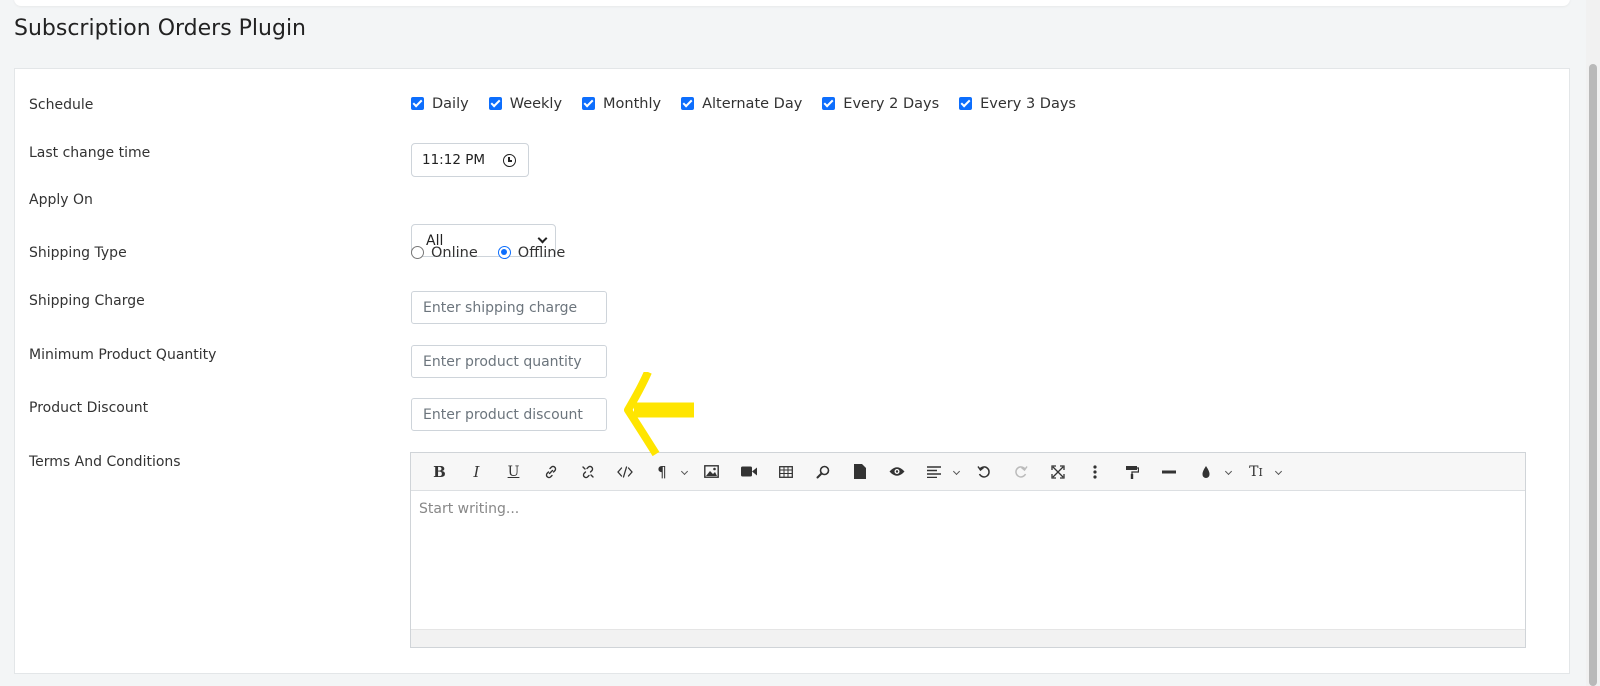 The width and height of the screenshot is (1600, 686). What do you see at coordinates (500, 307) in the screenshot?
I see `shipping-charge-placeholder: Enter shipping charge` at bounding box center [500, 307].